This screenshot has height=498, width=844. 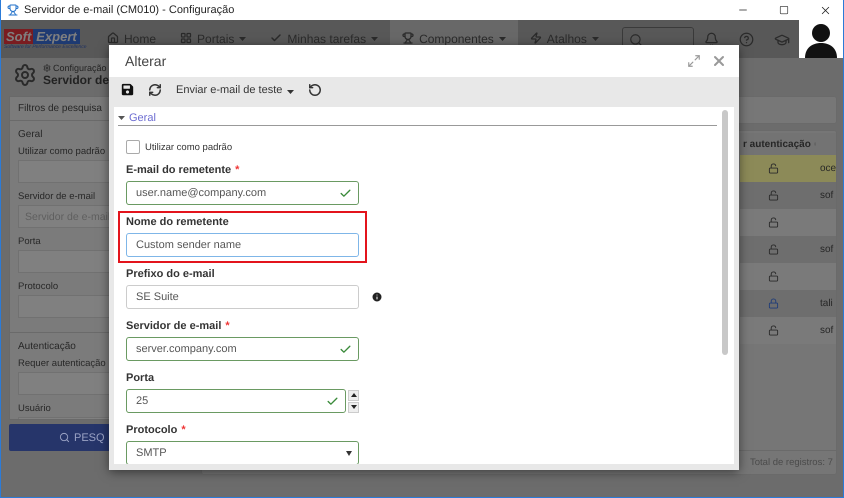 What do you see at coordinates (188, 147) in the screenshot?
I see `checkbox-label: Utilizar como padrão` at bounding box center [188, 147].